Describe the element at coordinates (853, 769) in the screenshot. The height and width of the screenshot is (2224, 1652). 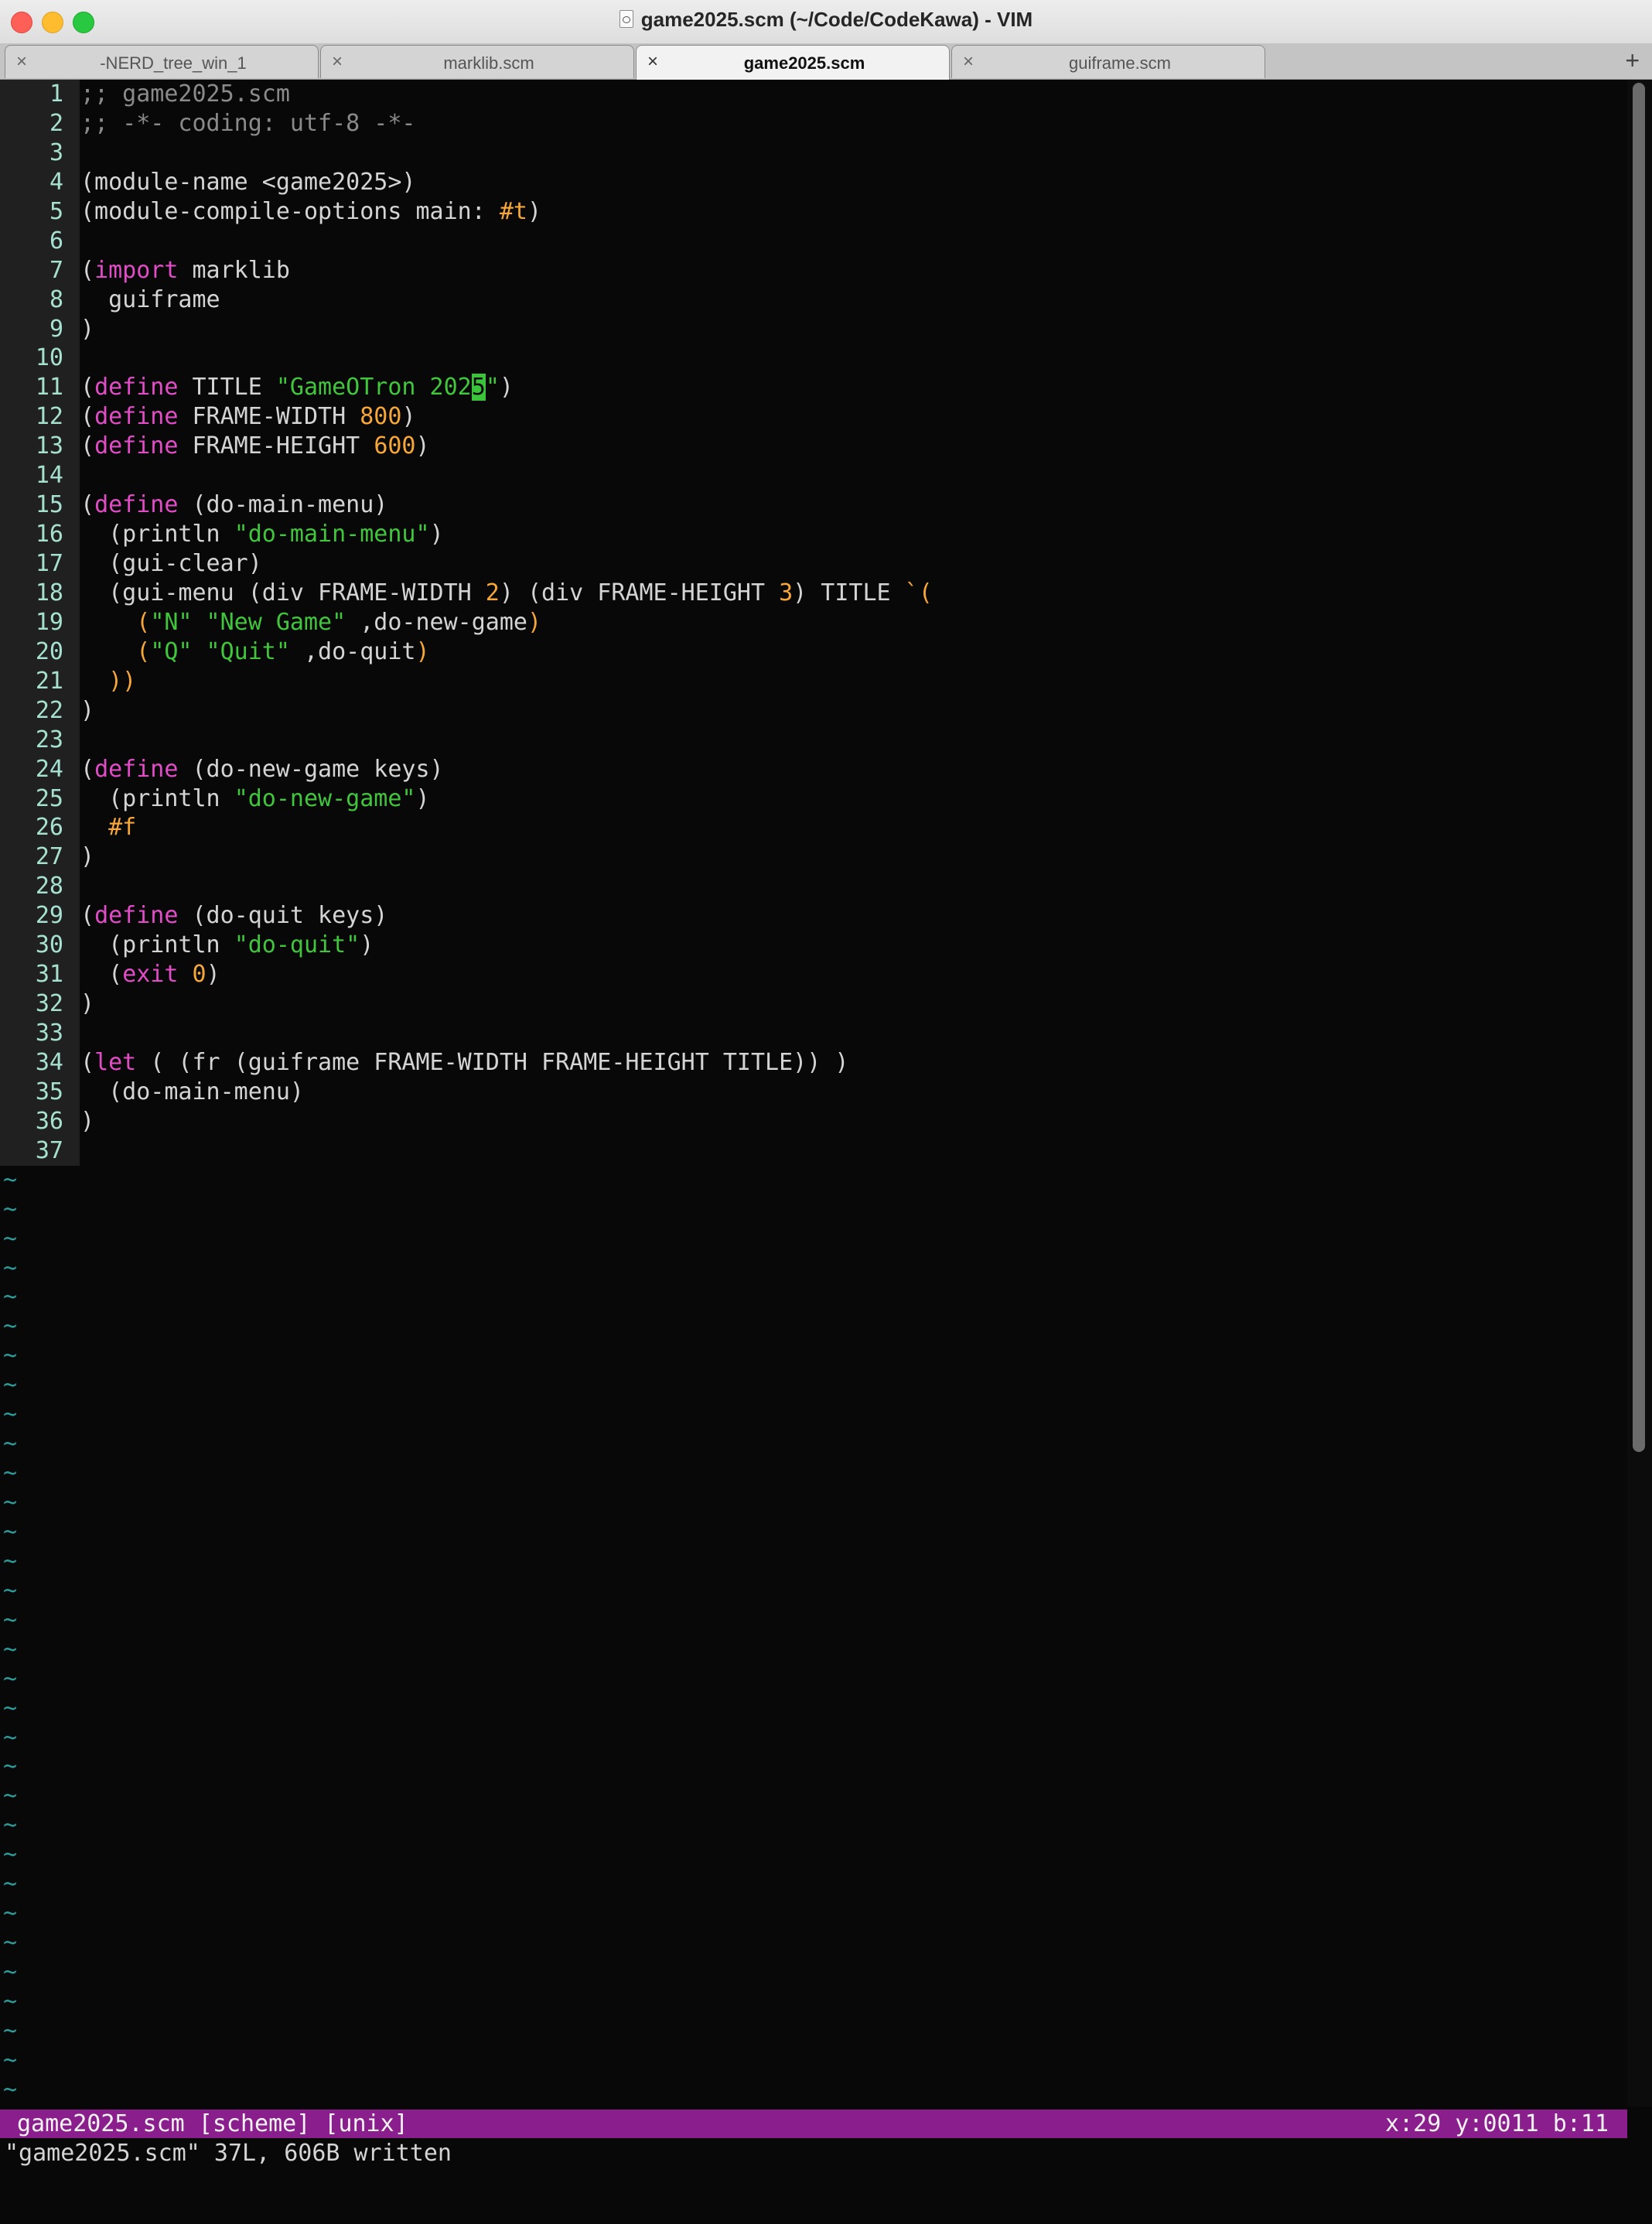
I see `line-text: (define (do-new-game keys)` at that location.